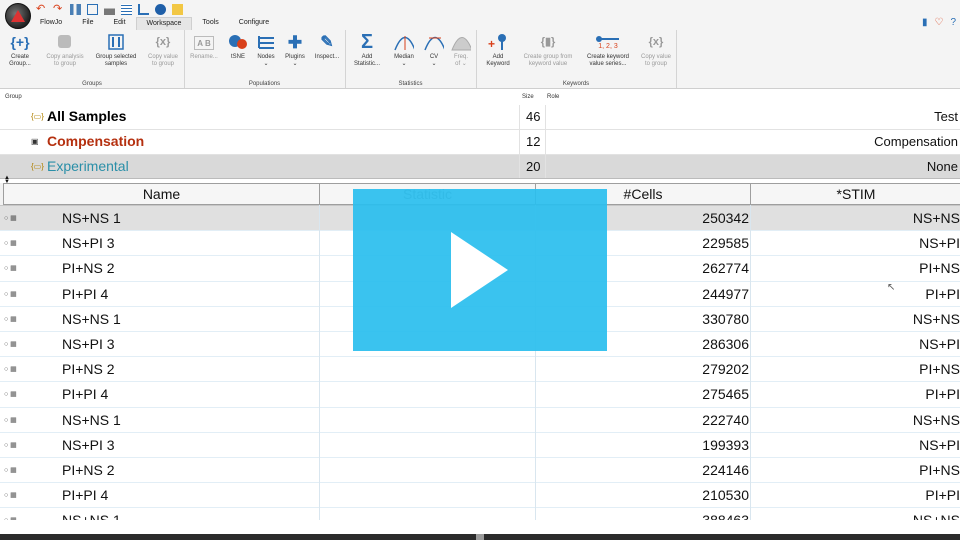  What do you see at coordinates (480, 167) in the screenshot?
I see `group-row: {▭} Experimental 20 None` at bounding box center [480, 167].